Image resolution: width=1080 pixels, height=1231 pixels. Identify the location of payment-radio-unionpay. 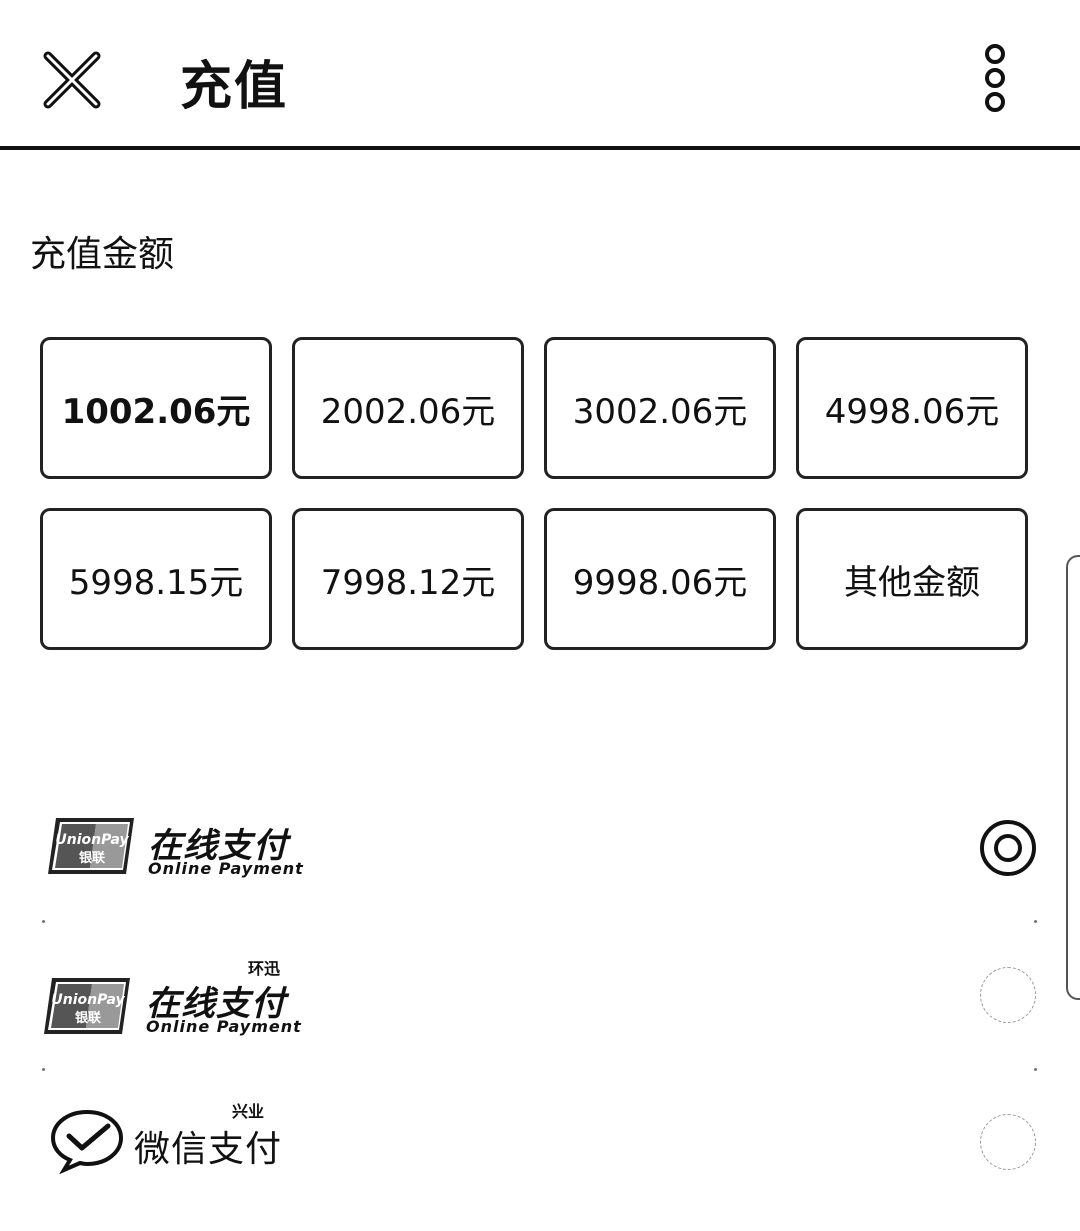
(1008, 848).